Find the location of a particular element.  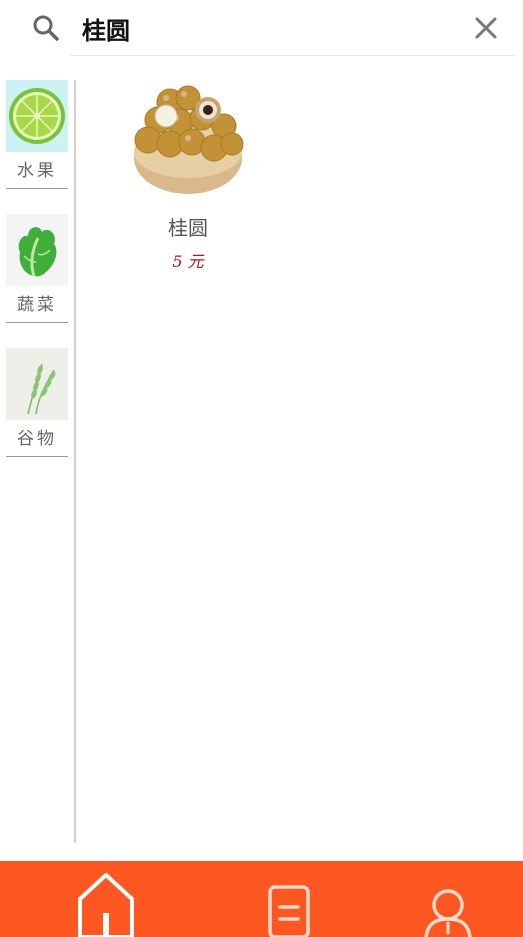

category-label: 水果 is located at coordinates (37, 171).